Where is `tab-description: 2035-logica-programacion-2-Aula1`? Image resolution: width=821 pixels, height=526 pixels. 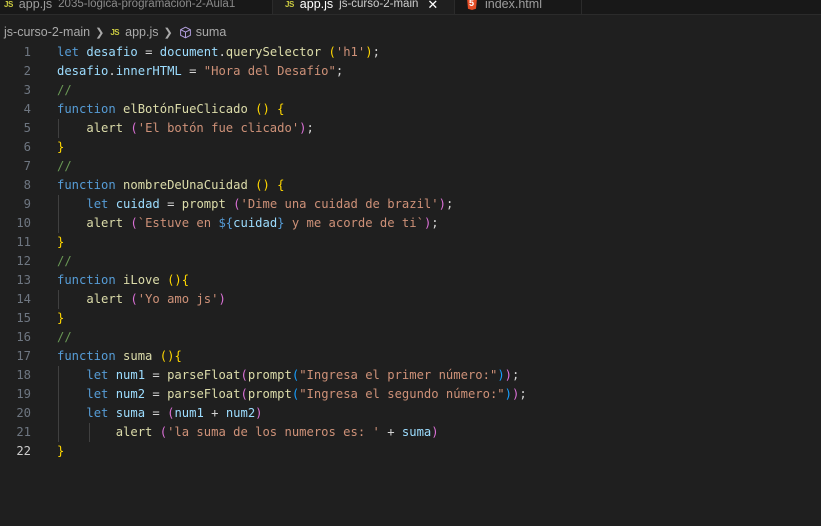
tab-description: 2035-logica-programacion-2-Aula1 is located at coordinates (147, 5).